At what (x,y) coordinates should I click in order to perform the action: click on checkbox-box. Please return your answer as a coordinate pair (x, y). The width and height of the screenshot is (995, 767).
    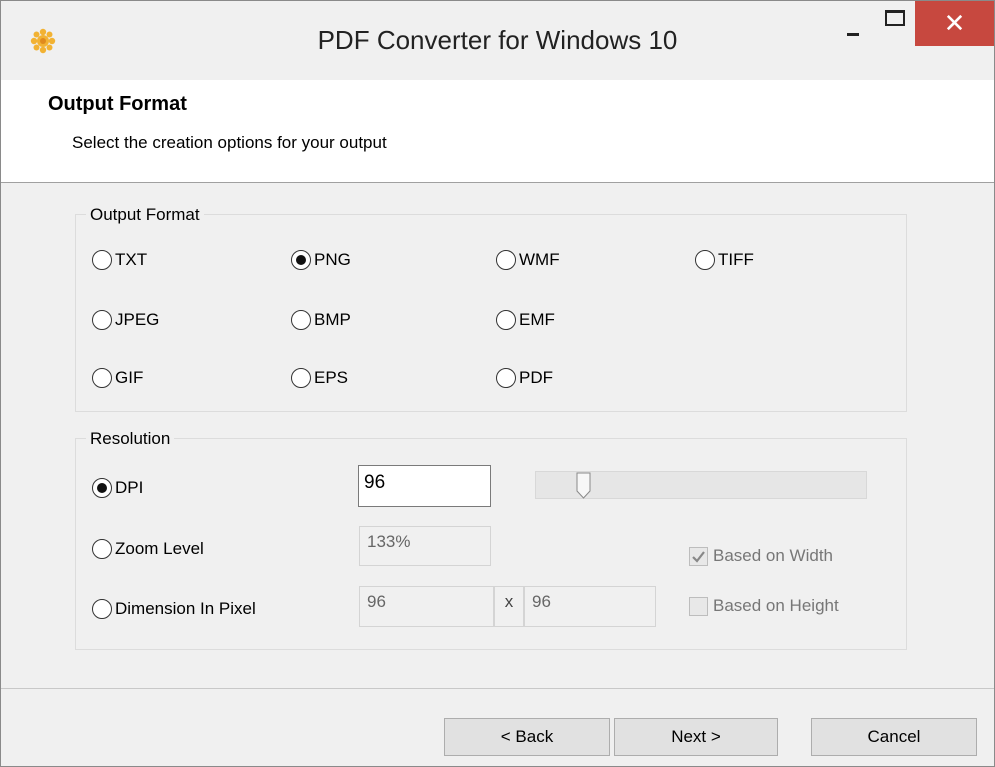
    Looking at the image, I should click on (698, 606).